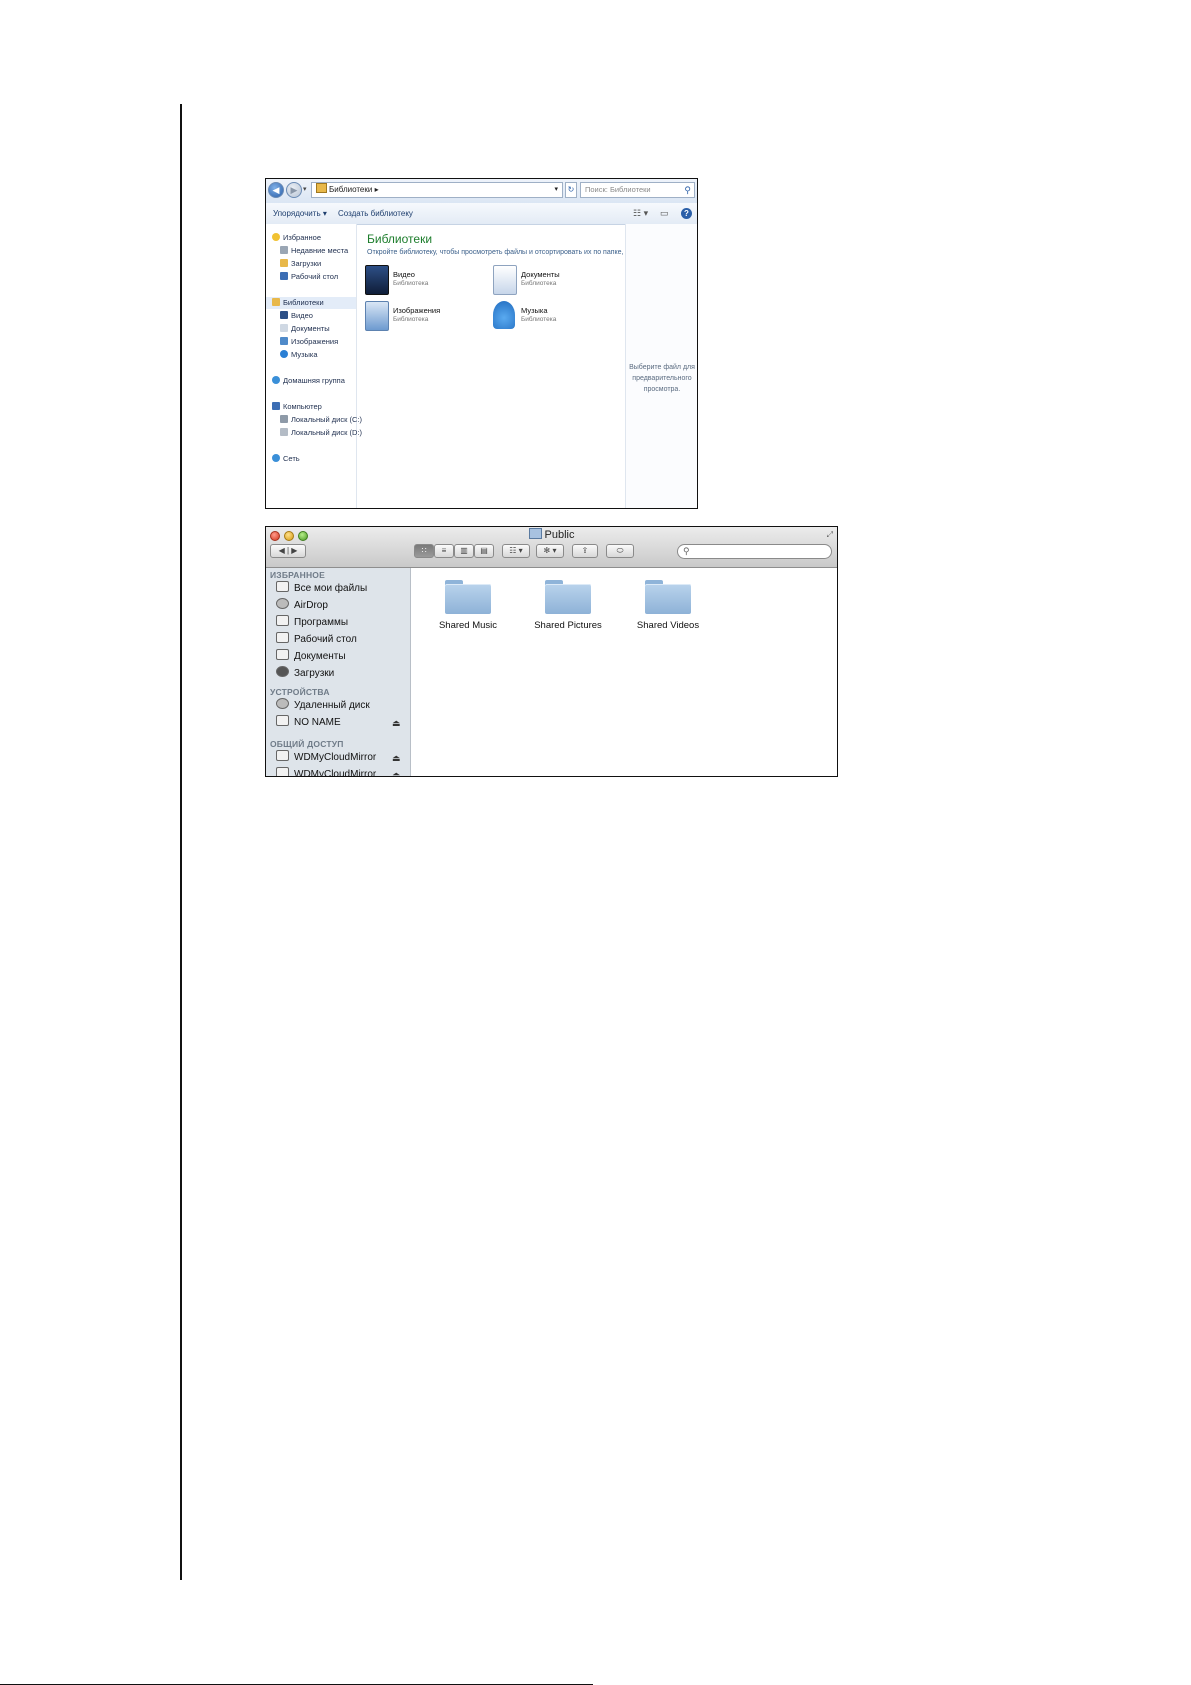  What do you see at coordinates (297, 407) in the screenshot?
I see `sidebar-item-computer: Компьютер` at bounding box center [297, 407].